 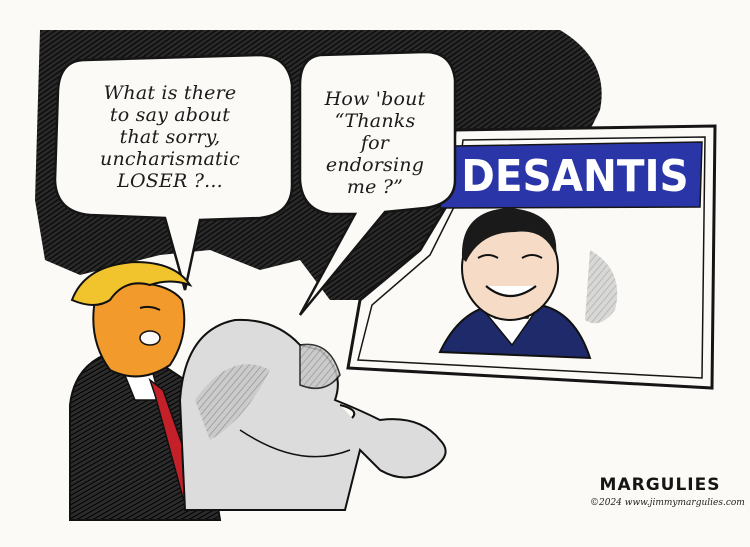 I want to click on bubble2-line: “Thanks, so click(x=375, y=121).